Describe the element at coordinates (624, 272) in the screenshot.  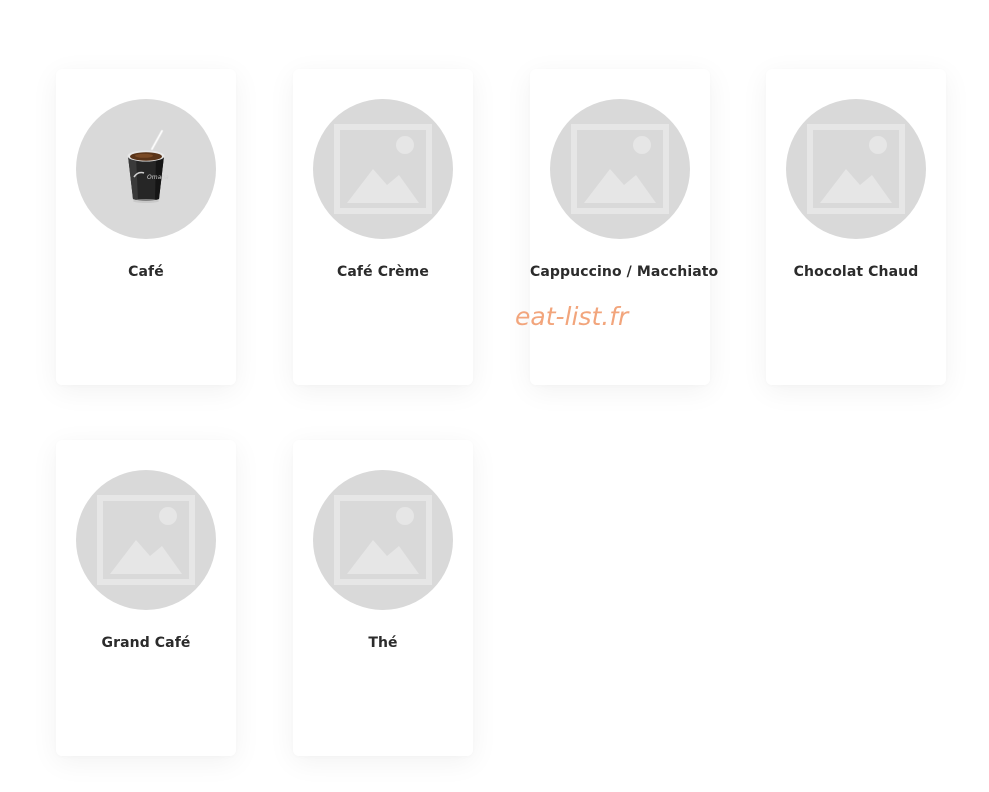
I see `product-name: Cappuccino / Macchiato` at that location.